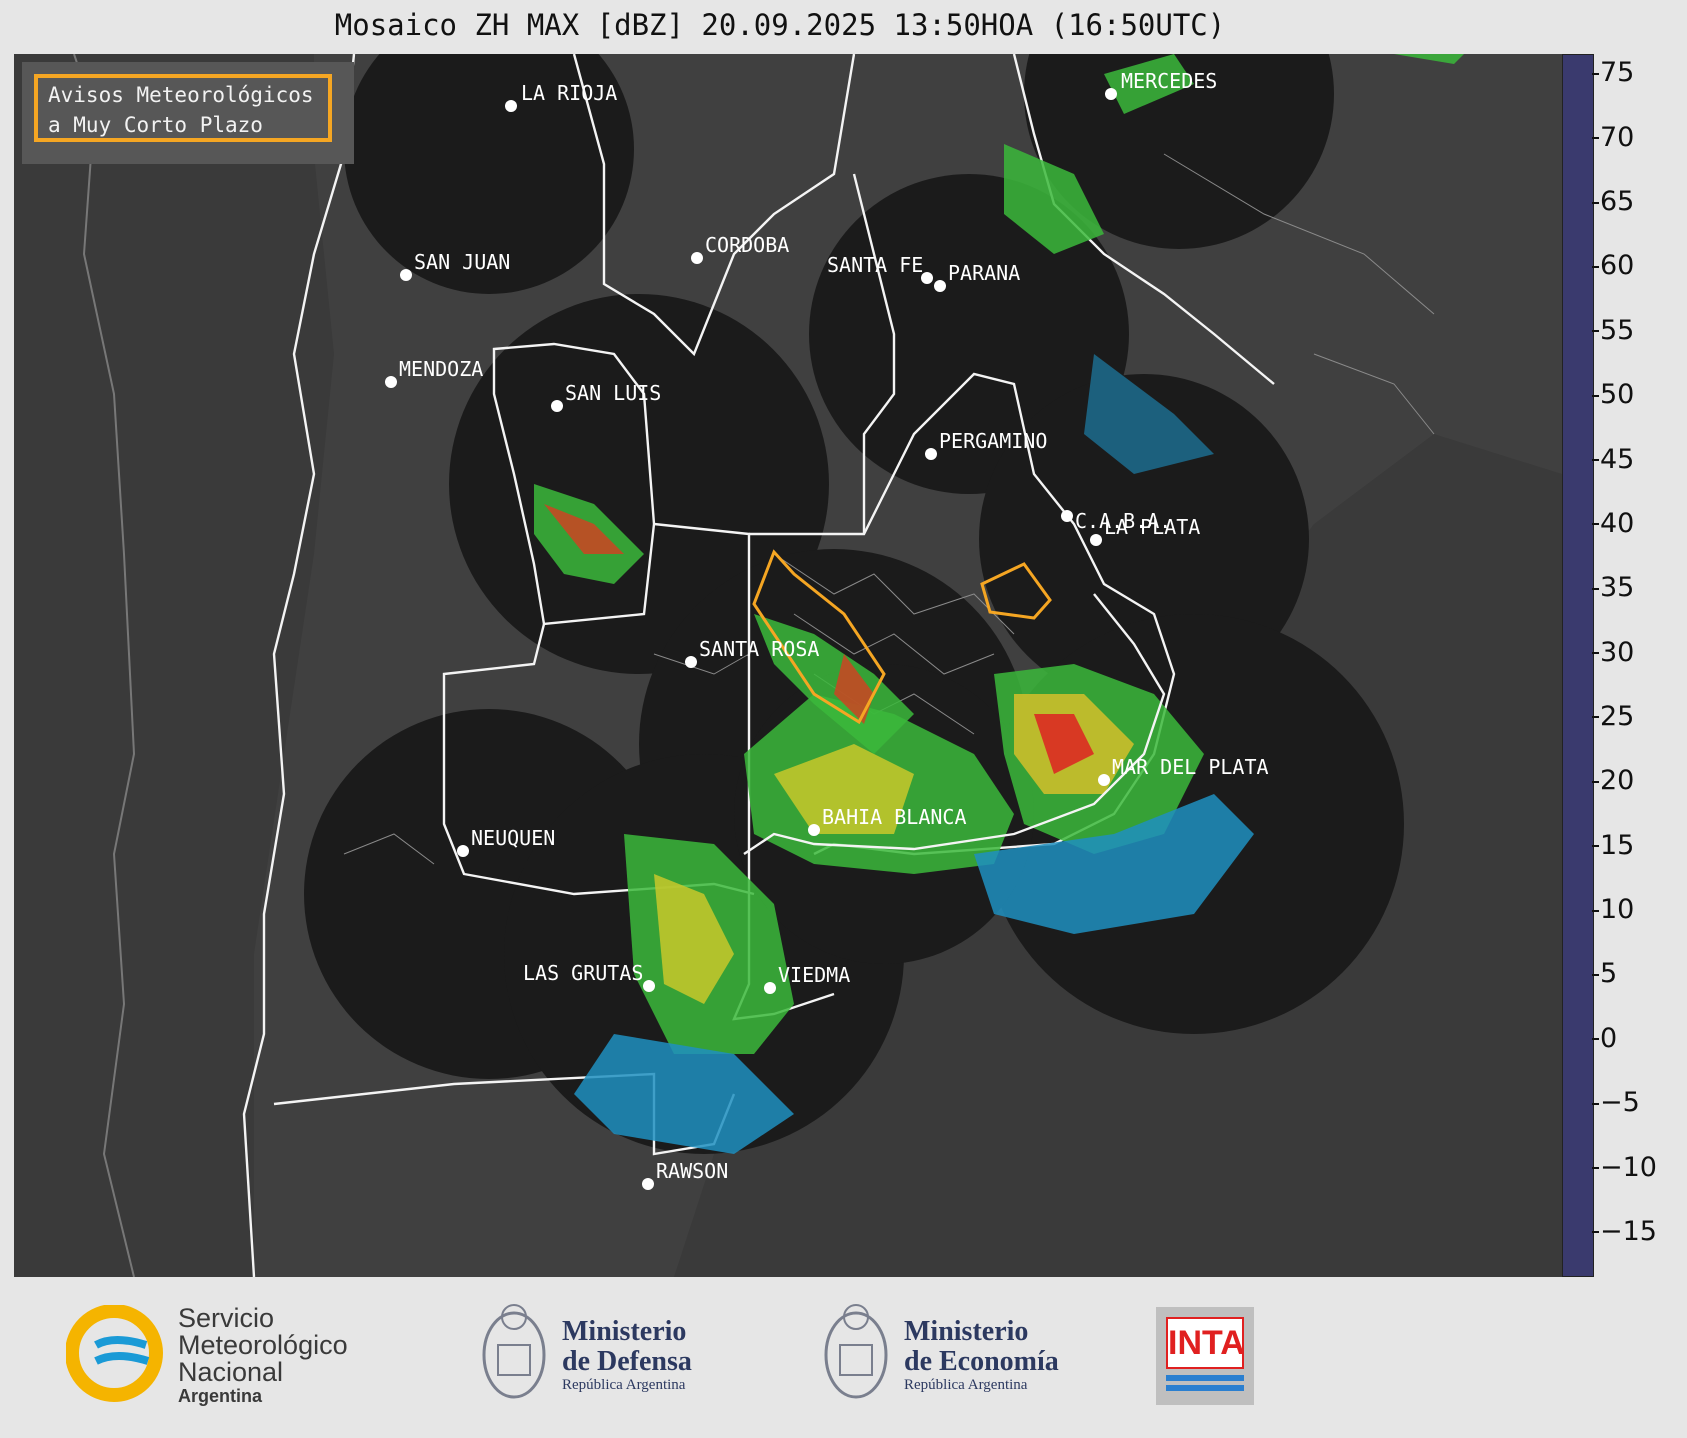 The width and height of the screenshot is (1687, 1438). I want to click on city-label: SANTA ROSA, so click(759, 649).